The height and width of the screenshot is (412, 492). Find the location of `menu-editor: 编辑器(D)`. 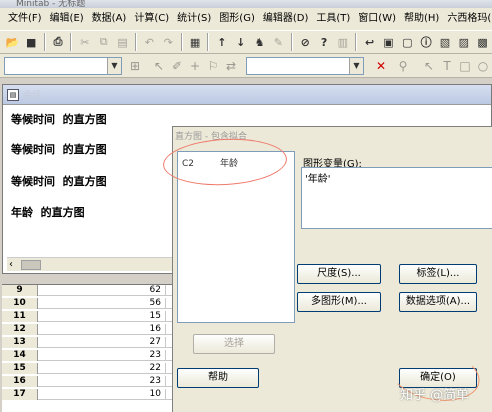

menu-editor: 编辑器(D) is located at coordinates (286, 19).